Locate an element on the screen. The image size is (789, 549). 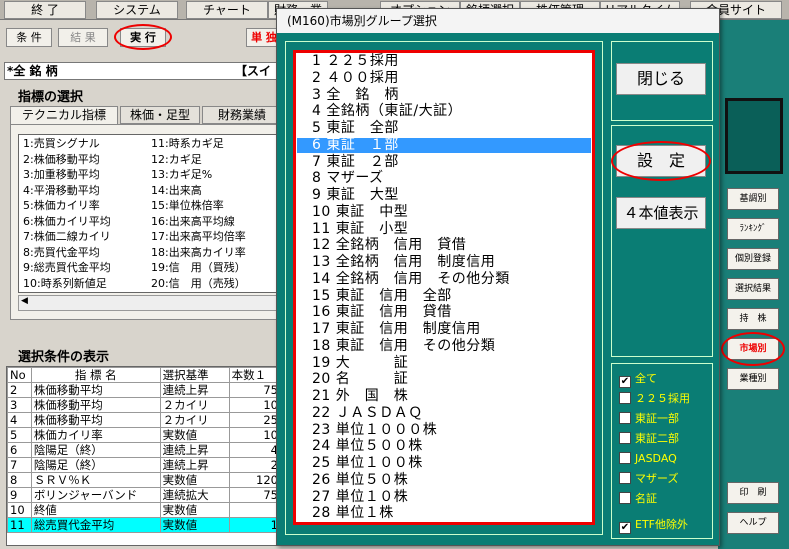
indicator-item: 19:信 用（買残） is located at coordinates (198, 268).